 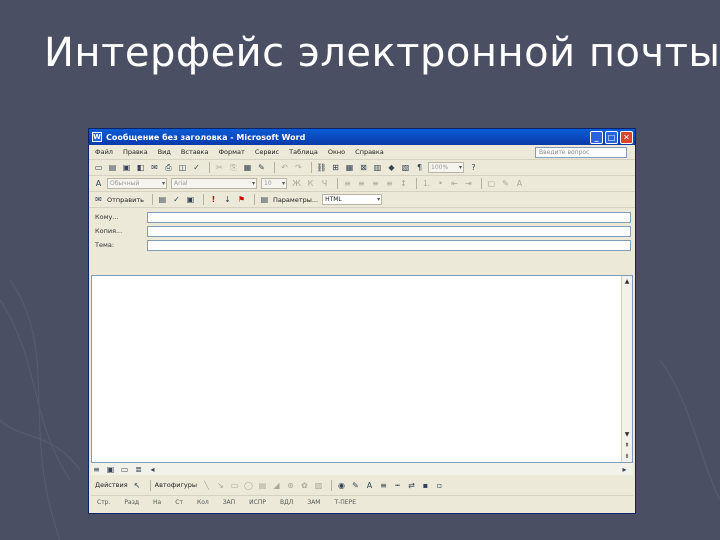 What do you see at coordinates (168, 167) in the screenshot?
I see `print-icon: ⎙` at bounding box center [168, 167].